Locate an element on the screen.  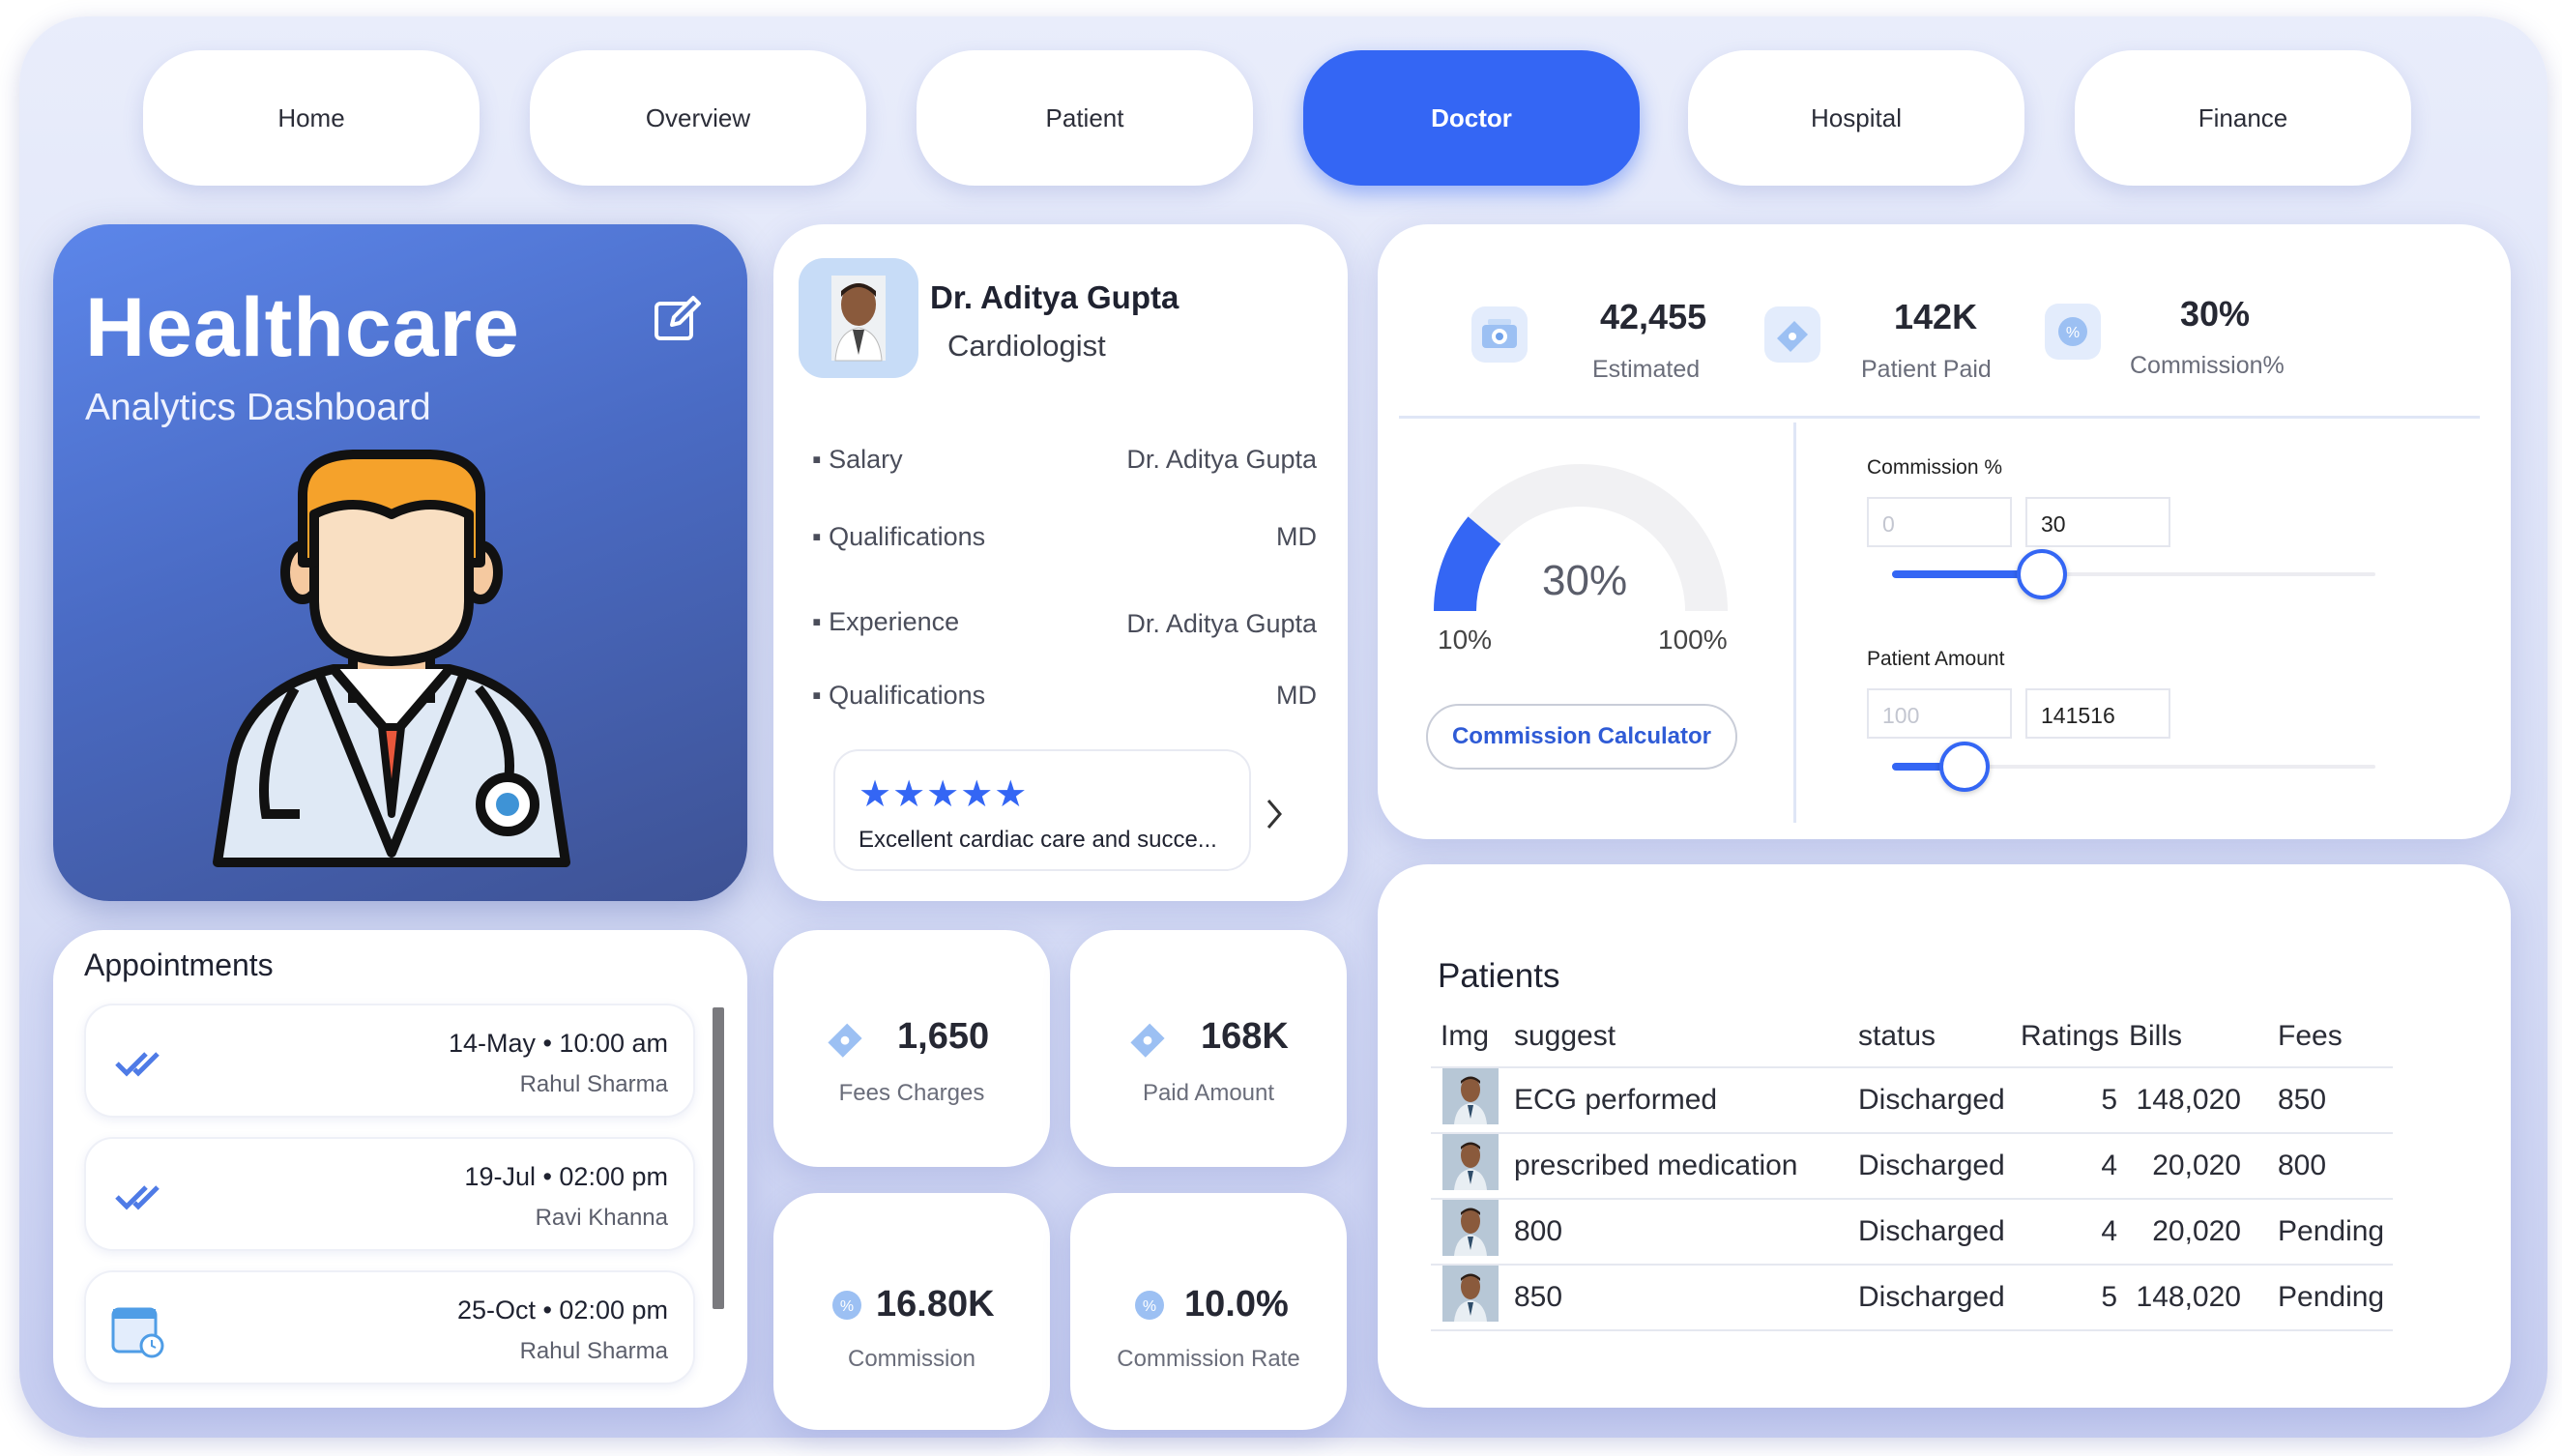
nav-patient: Patient is located at coordinates (1085, 118).